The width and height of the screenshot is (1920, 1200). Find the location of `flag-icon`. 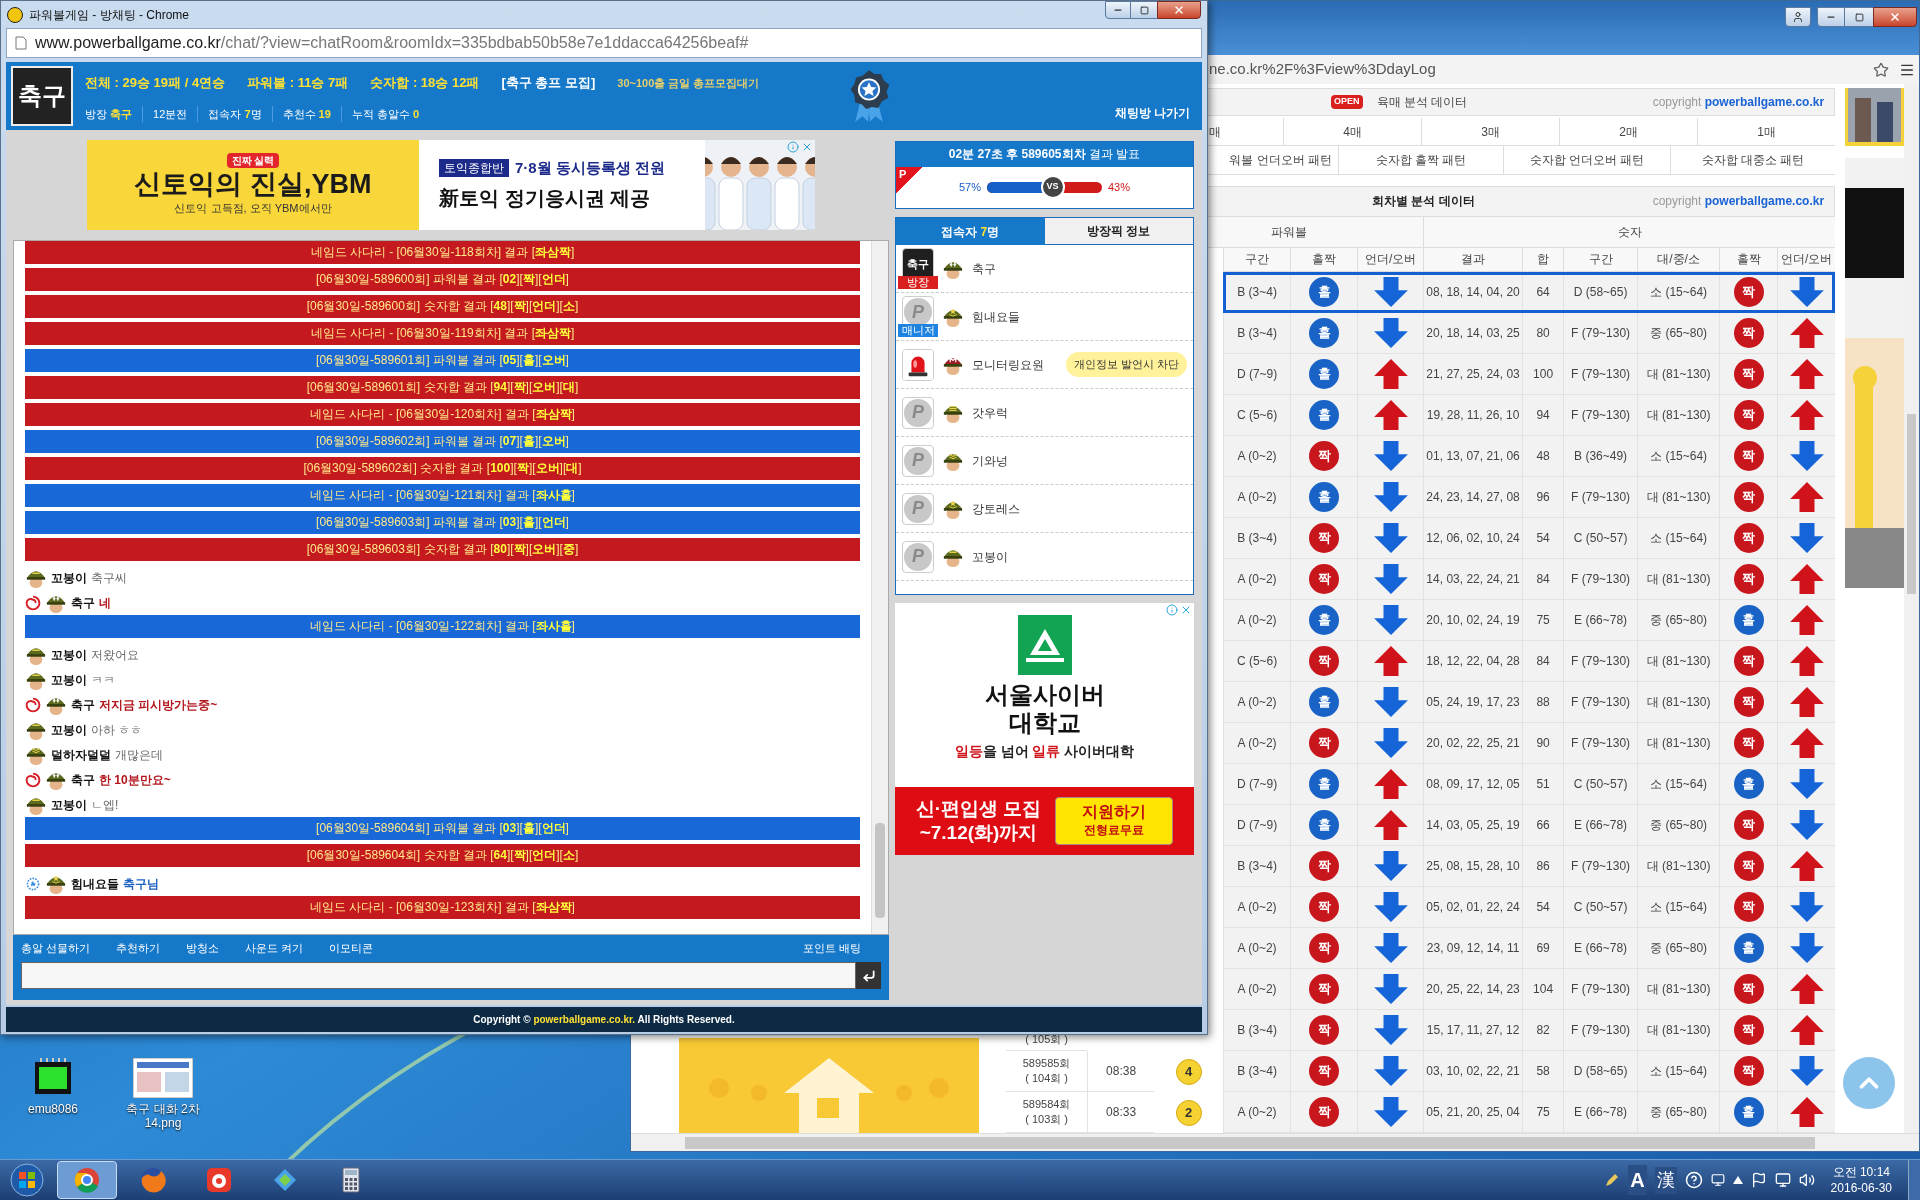

flag-icon is located at coordinates (1758, 1180).